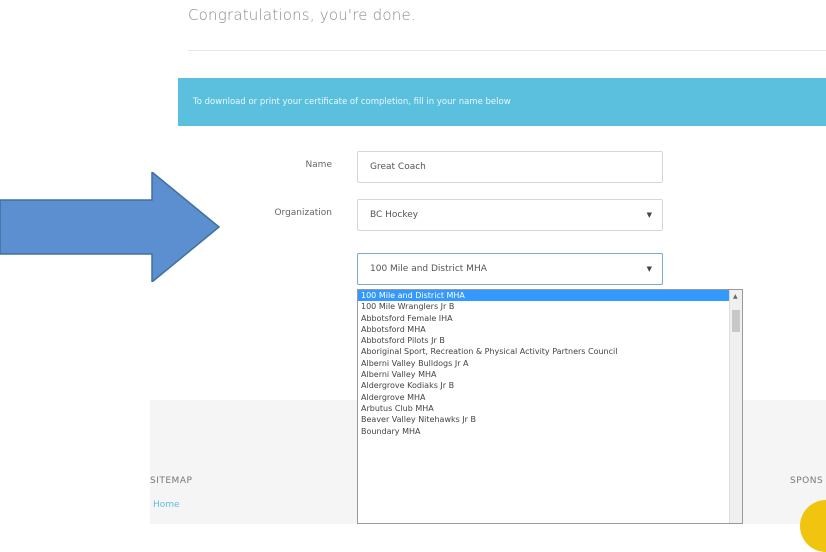 This screenshot has height=552, width=826. What do you see at coordinates (735, 296) in the screenshot?
I see `scroll-up-icon: ▲` at bounding box center [735, 296].